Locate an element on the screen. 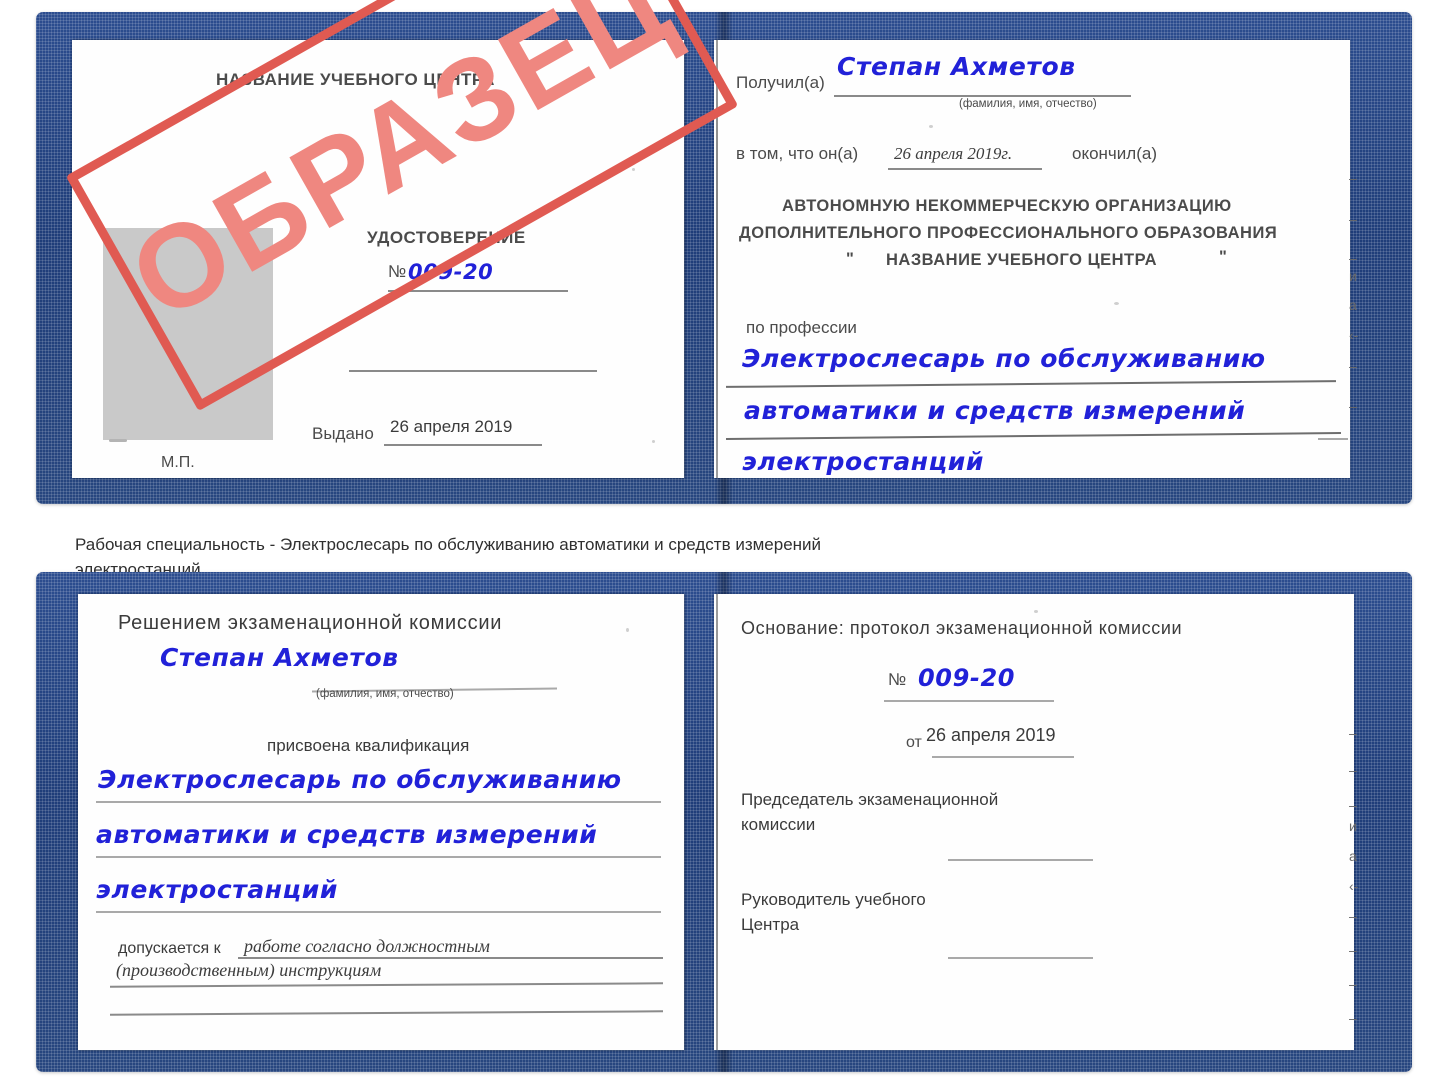 This screenshot has width=1448, height=1085. received-rule is located at coordinates (982, 96).